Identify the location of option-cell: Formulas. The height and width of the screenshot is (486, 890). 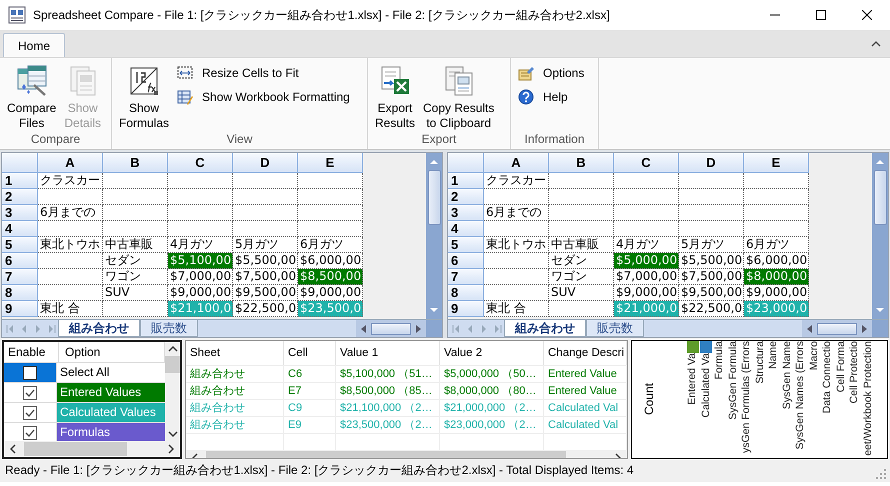
(111, 432).